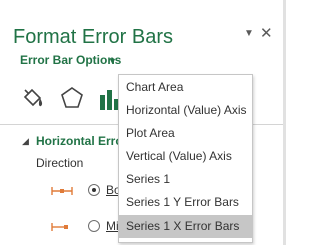  Describe the element at coordinates (249, 33) in the screenshot. I see `pane-options-dropdown-icon: ▼` at that location.